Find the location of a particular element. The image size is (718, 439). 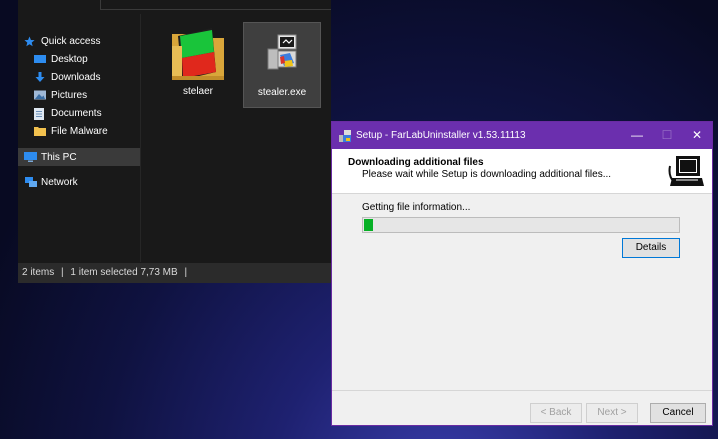

nav-this-pc: This PC is located at coordinates (82, 157).